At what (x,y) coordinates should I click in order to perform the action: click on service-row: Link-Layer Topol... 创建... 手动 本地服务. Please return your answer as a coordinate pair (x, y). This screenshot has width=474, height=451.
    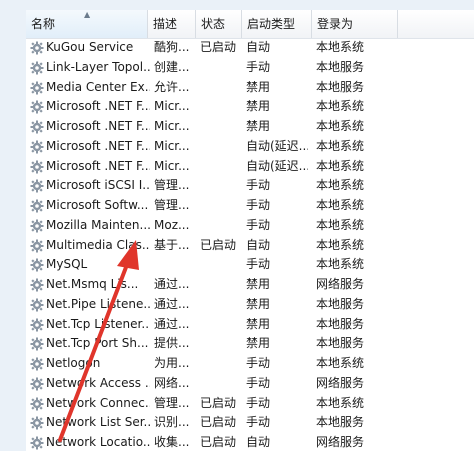
    Looking at the image, I should click on (250, 68).